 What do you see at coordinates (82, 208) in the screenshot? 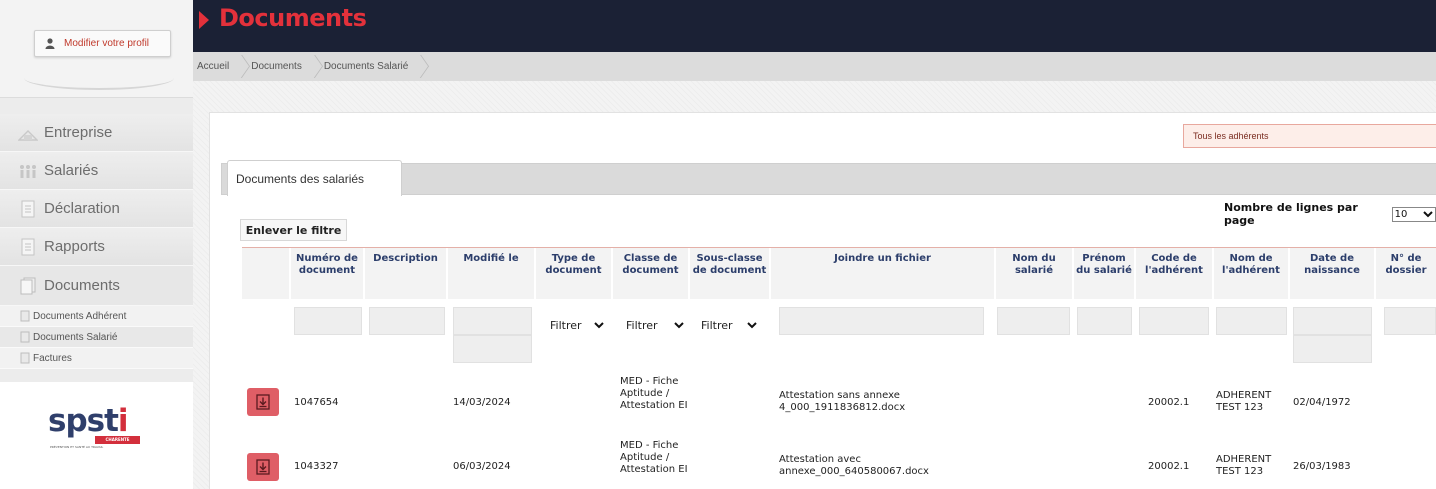
I see `sidebar-item-label: Déclaration` at bounding box center [82, 208].